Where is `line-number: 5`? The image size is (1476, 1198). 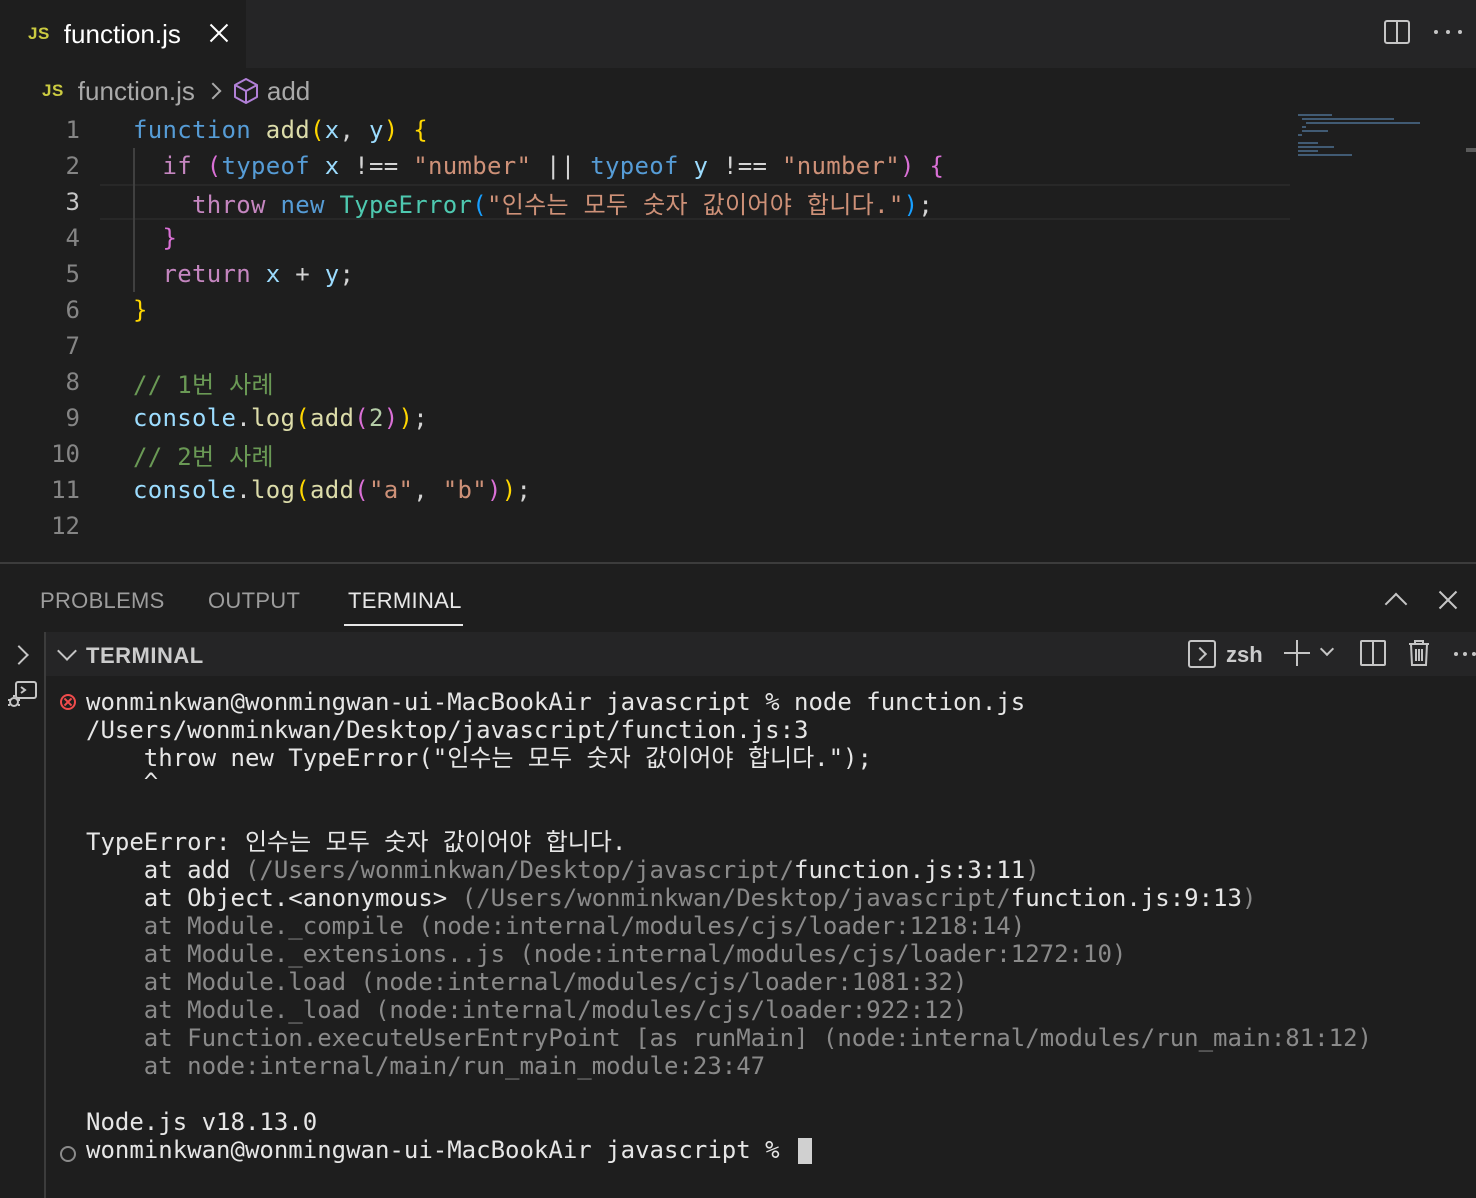 line-number: 5 is located at coordinates (72, 274).